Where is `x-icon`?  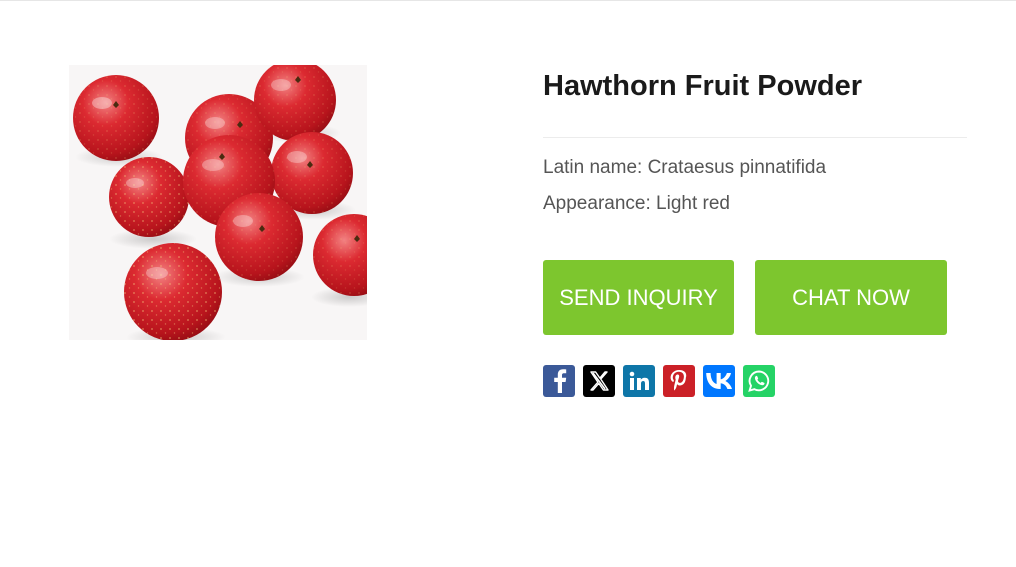 x-icon is located at coordinates (599, 381).